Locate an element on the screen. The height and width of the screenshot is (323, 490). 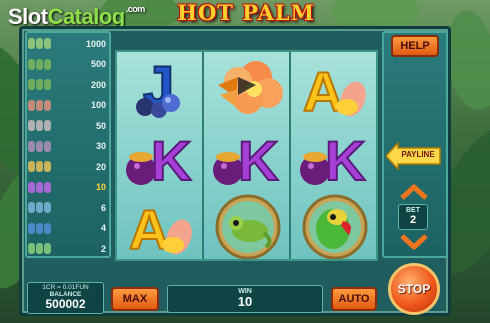
paytable-row: 10 is located at coordinates (68, 187).